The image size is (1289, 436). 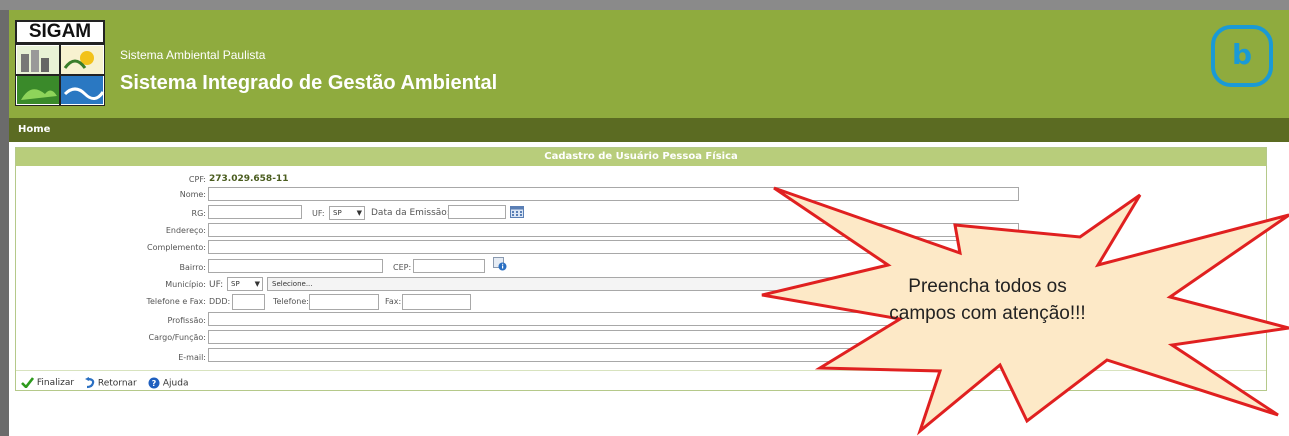 I want to click on top-border, so click(x=644, y=5).